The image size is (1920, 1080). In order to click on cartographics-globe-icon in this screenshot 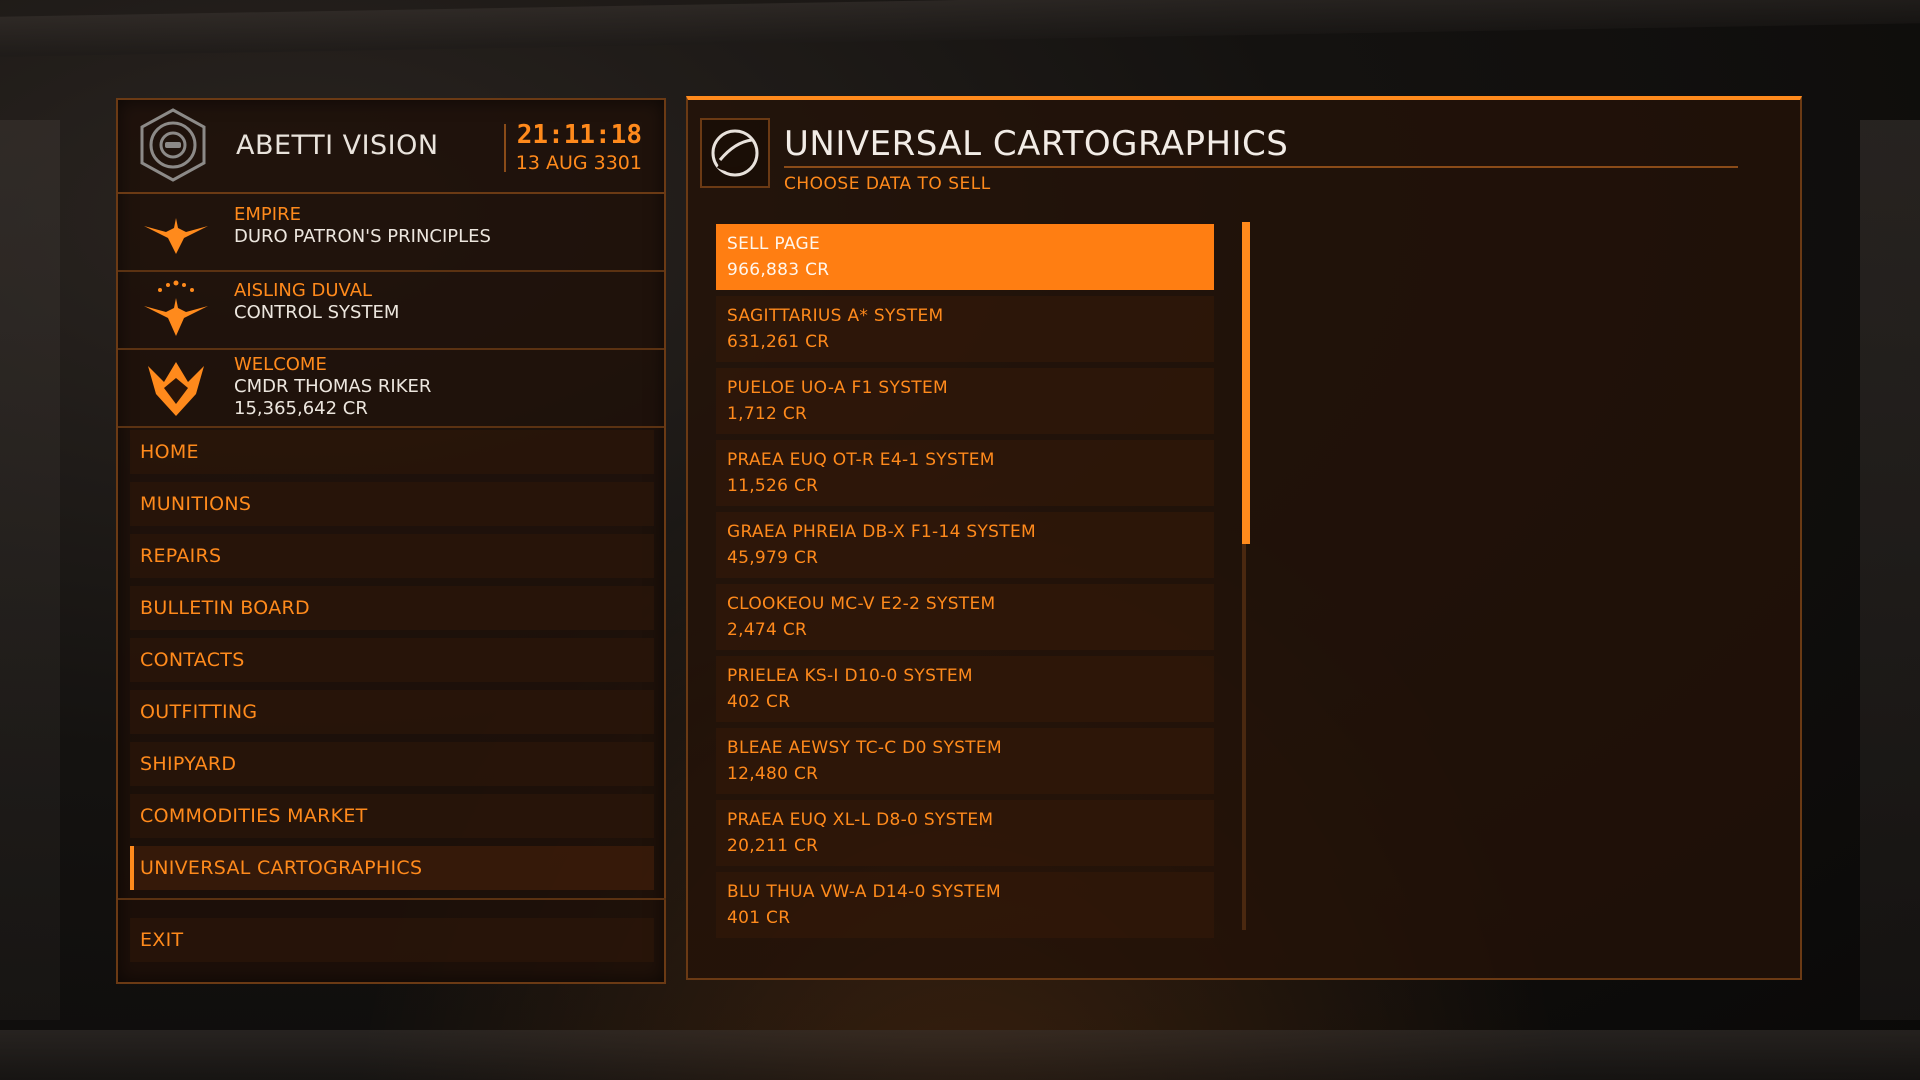, I will do `click(735, 153)`.